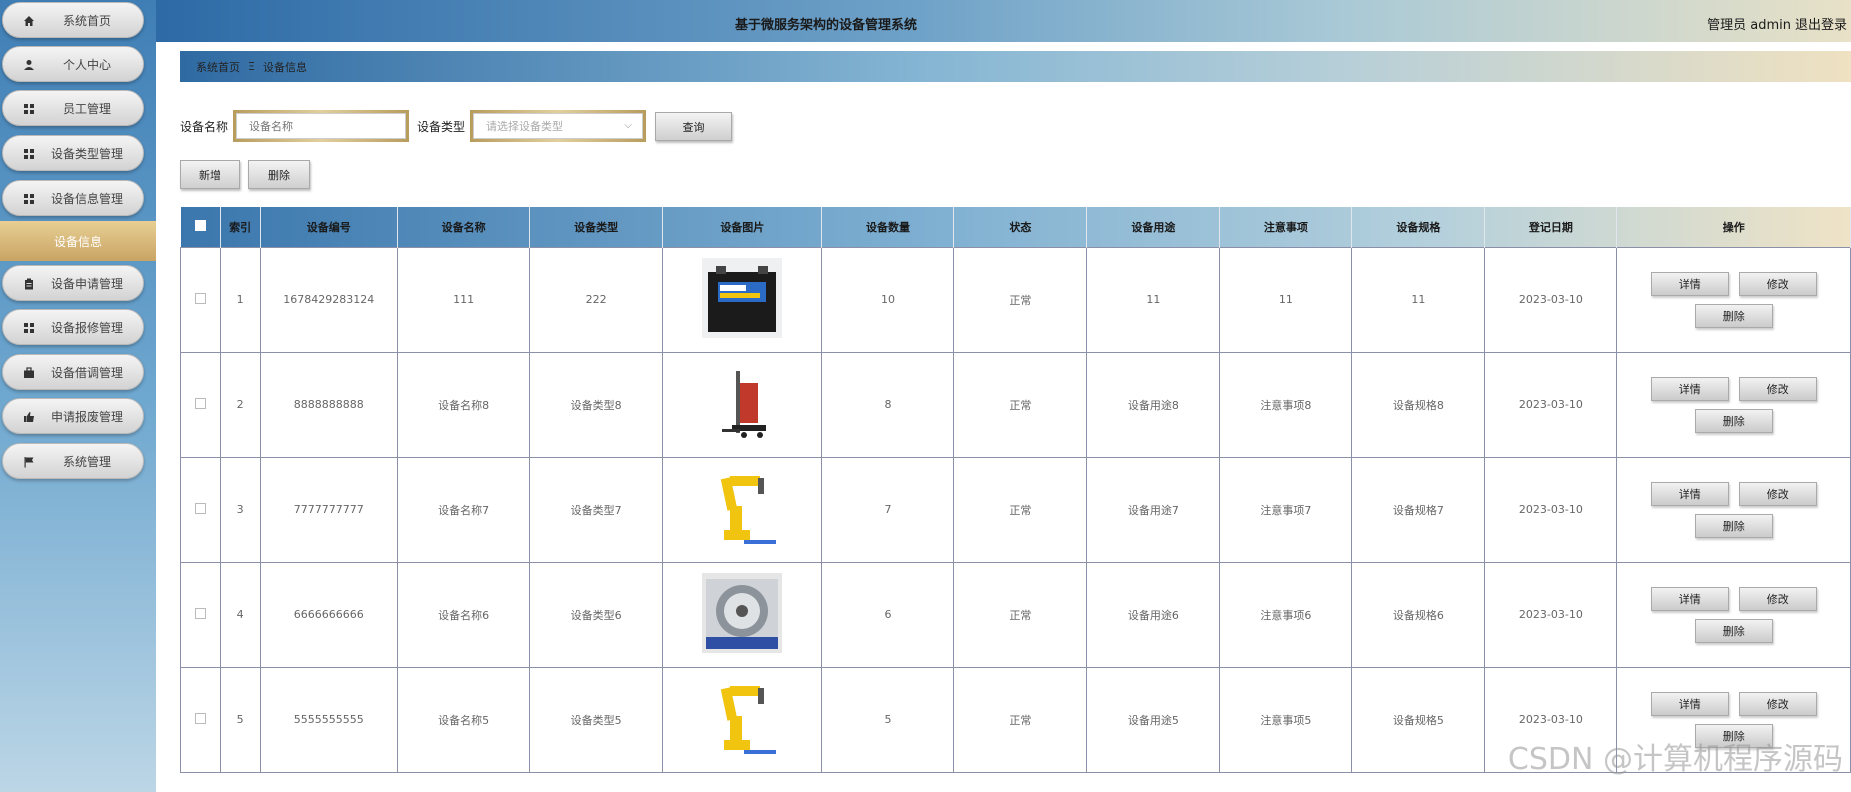 The height and width of the screenshot is (792, 1851). What do you see at coordinates (1020, 227) in the screenshot?
I see `column-header: 状态` at bounding box center [1020, 227].